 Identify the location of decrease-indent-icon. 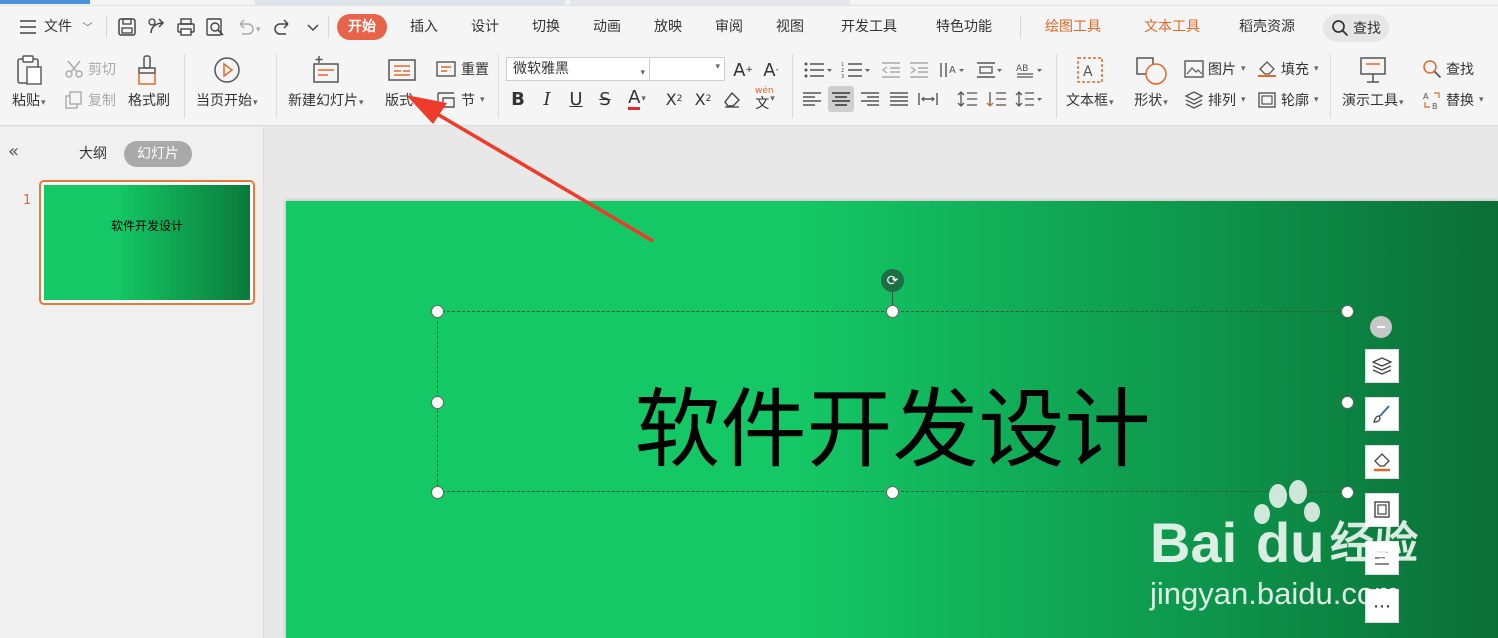
(891, 70).